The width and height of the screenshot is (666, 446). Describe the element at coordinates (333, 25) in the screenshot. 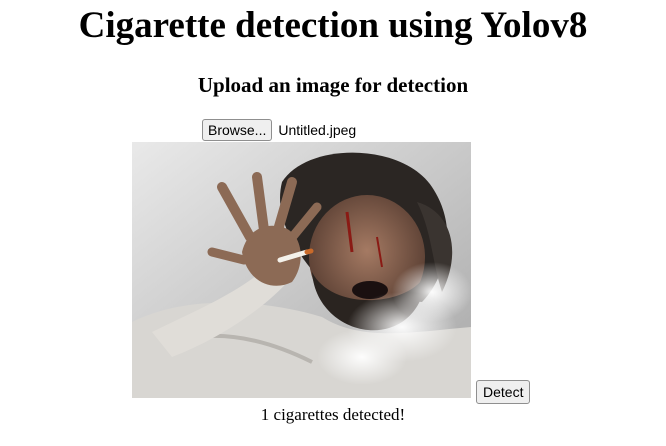

I see `page-title: Cigarette detection using Yolov8` at that location.